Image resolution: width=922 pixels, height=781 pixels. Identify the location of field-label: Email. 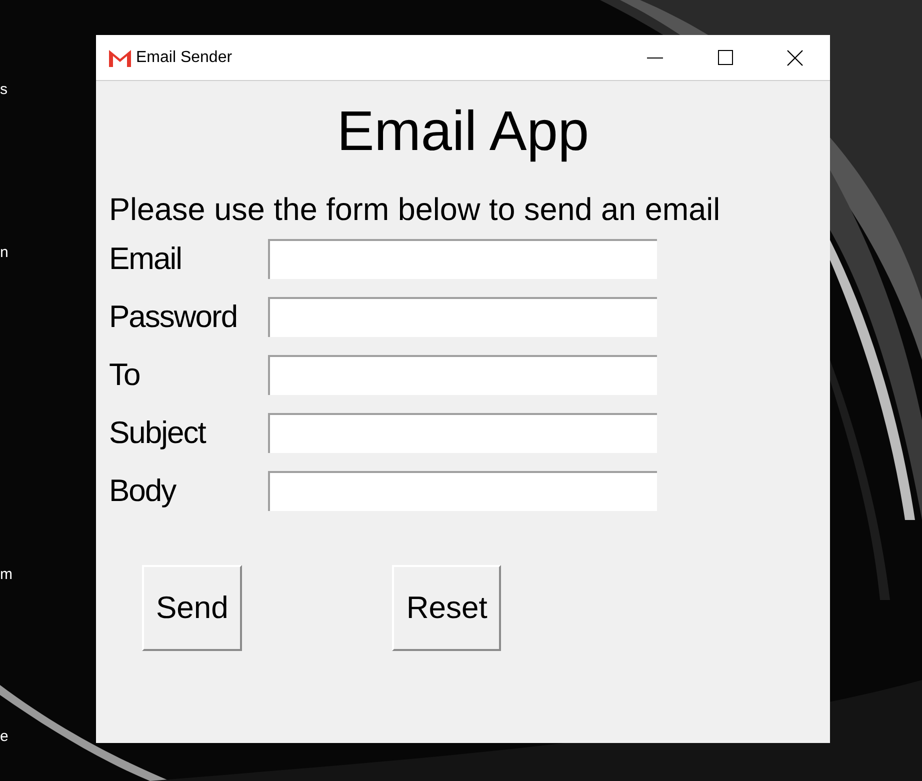
(146, 259).